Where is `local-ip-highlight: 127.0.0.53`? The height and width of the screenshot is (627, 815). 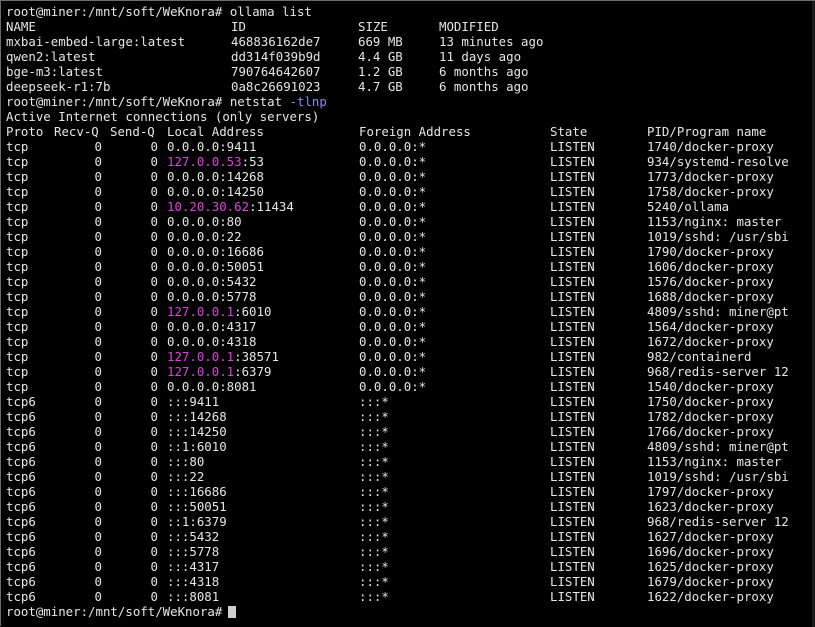
local-ip-highlight: 127.0.0.53 is located at coordinates (204, 161).